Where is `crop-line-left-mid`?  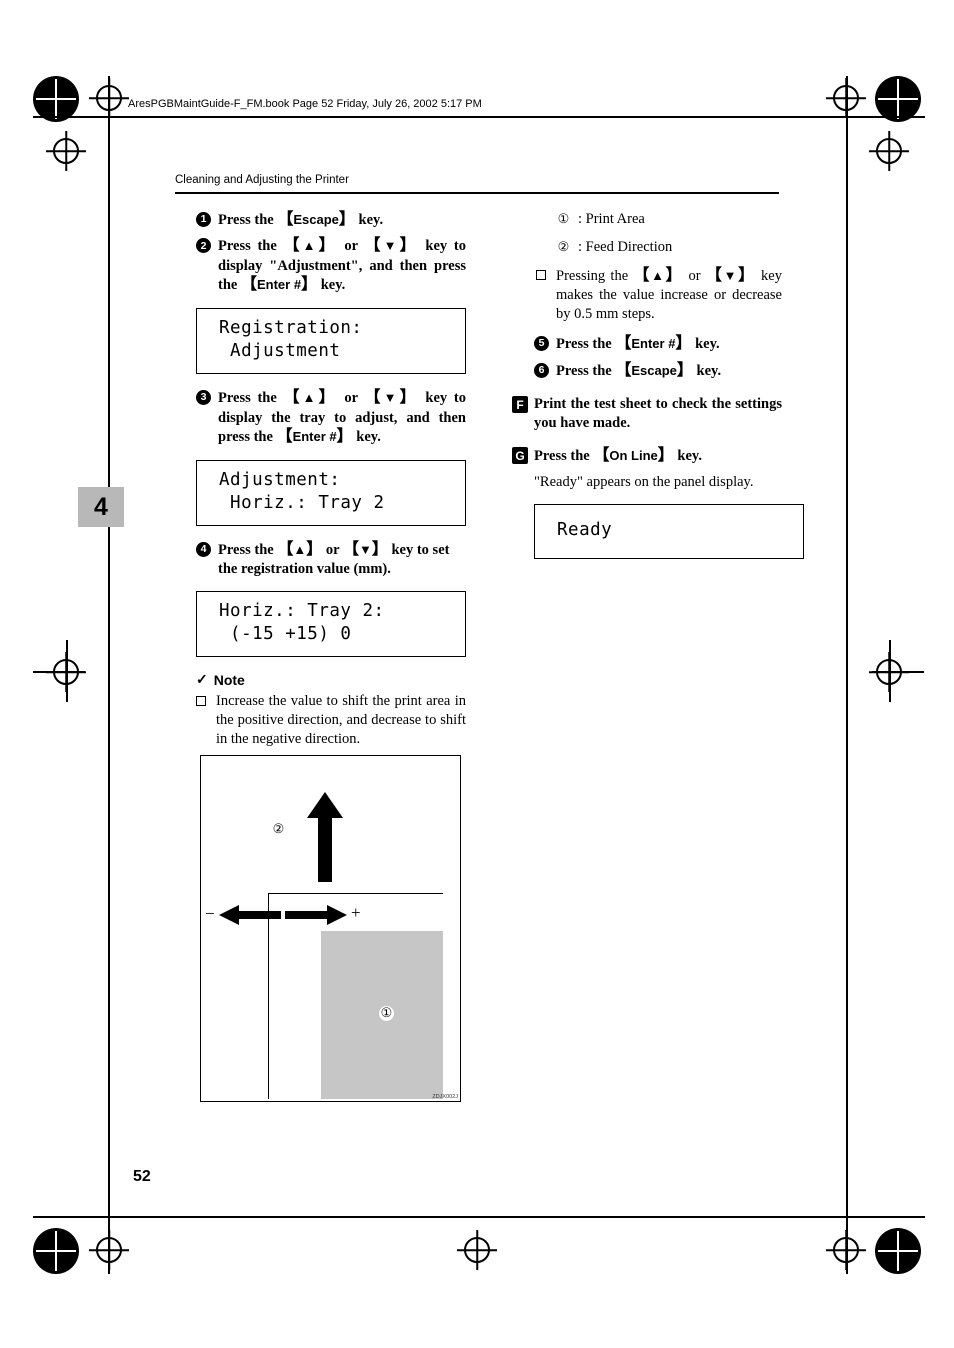 crop-line-left-mid is located at coordinates (59, 672).